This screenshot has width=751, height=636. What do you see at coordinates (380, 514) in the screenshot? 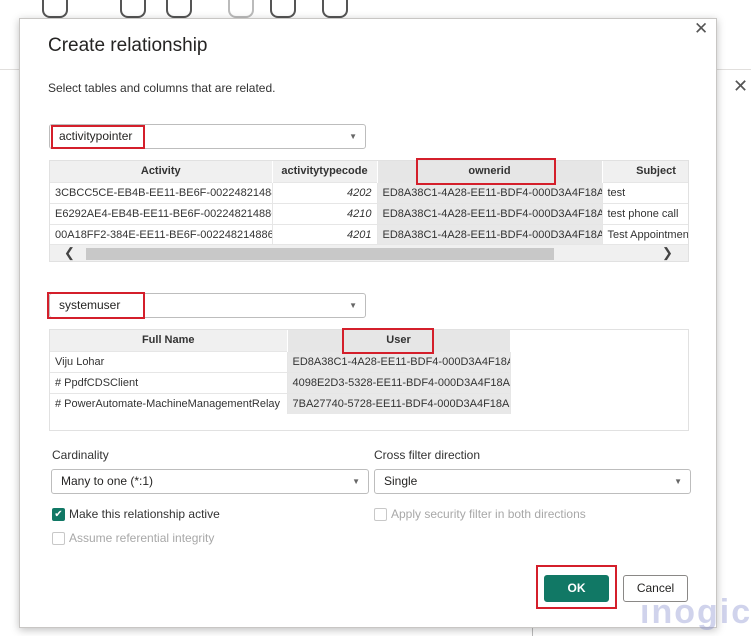
I see `security-checkbox` at bounding box center [380, 514].